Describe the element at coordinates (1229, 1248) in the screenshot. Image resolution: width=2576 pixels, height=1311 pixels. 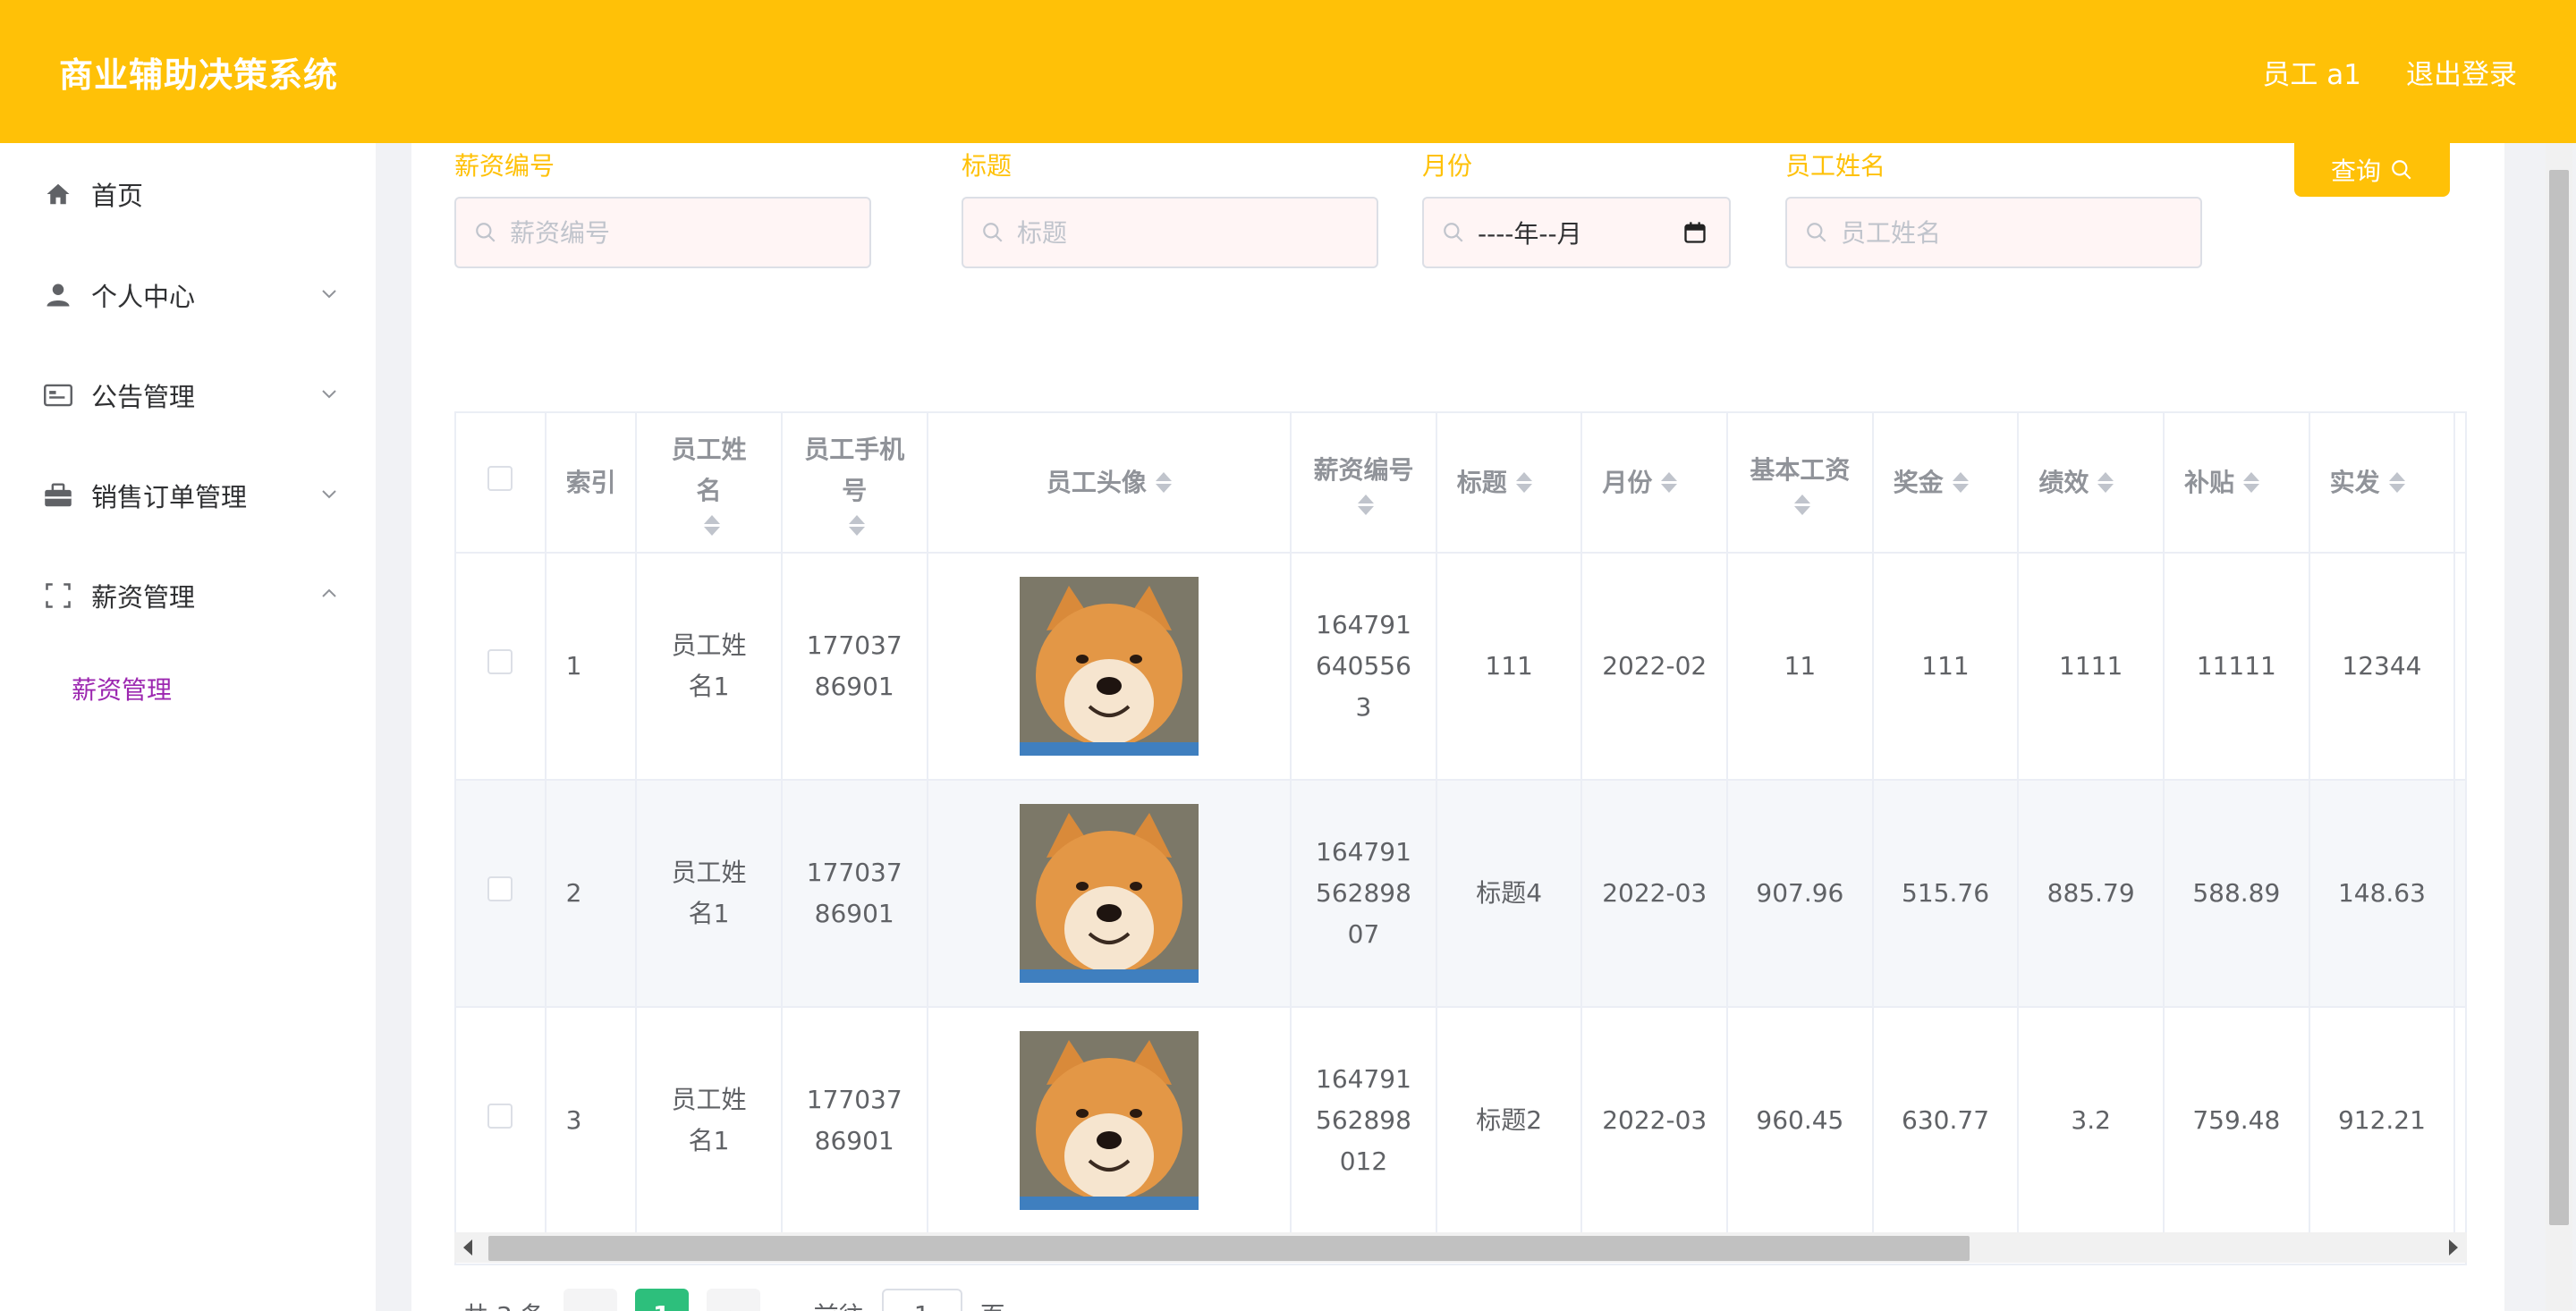
I see `horizontal-scroll-thumb` at that location.